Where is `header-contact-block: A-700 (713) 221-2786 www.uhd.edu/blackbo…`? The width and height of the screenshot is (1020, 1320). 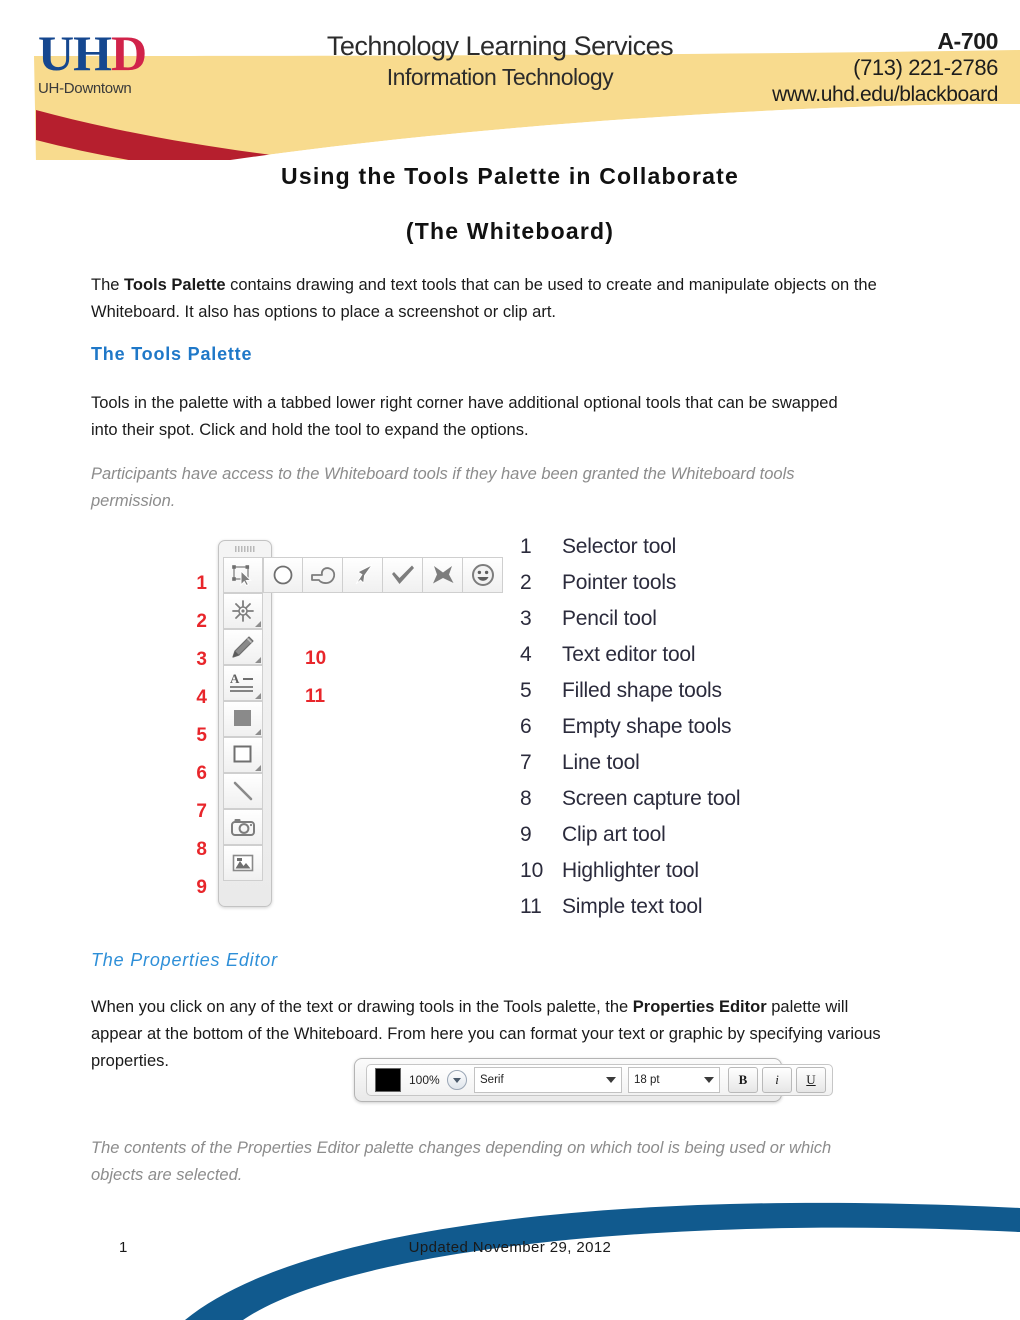
header-contact-block: A-700 (713) 221-2786 www.uhd.edu/blackbo… is located at coordinates (885, 68).